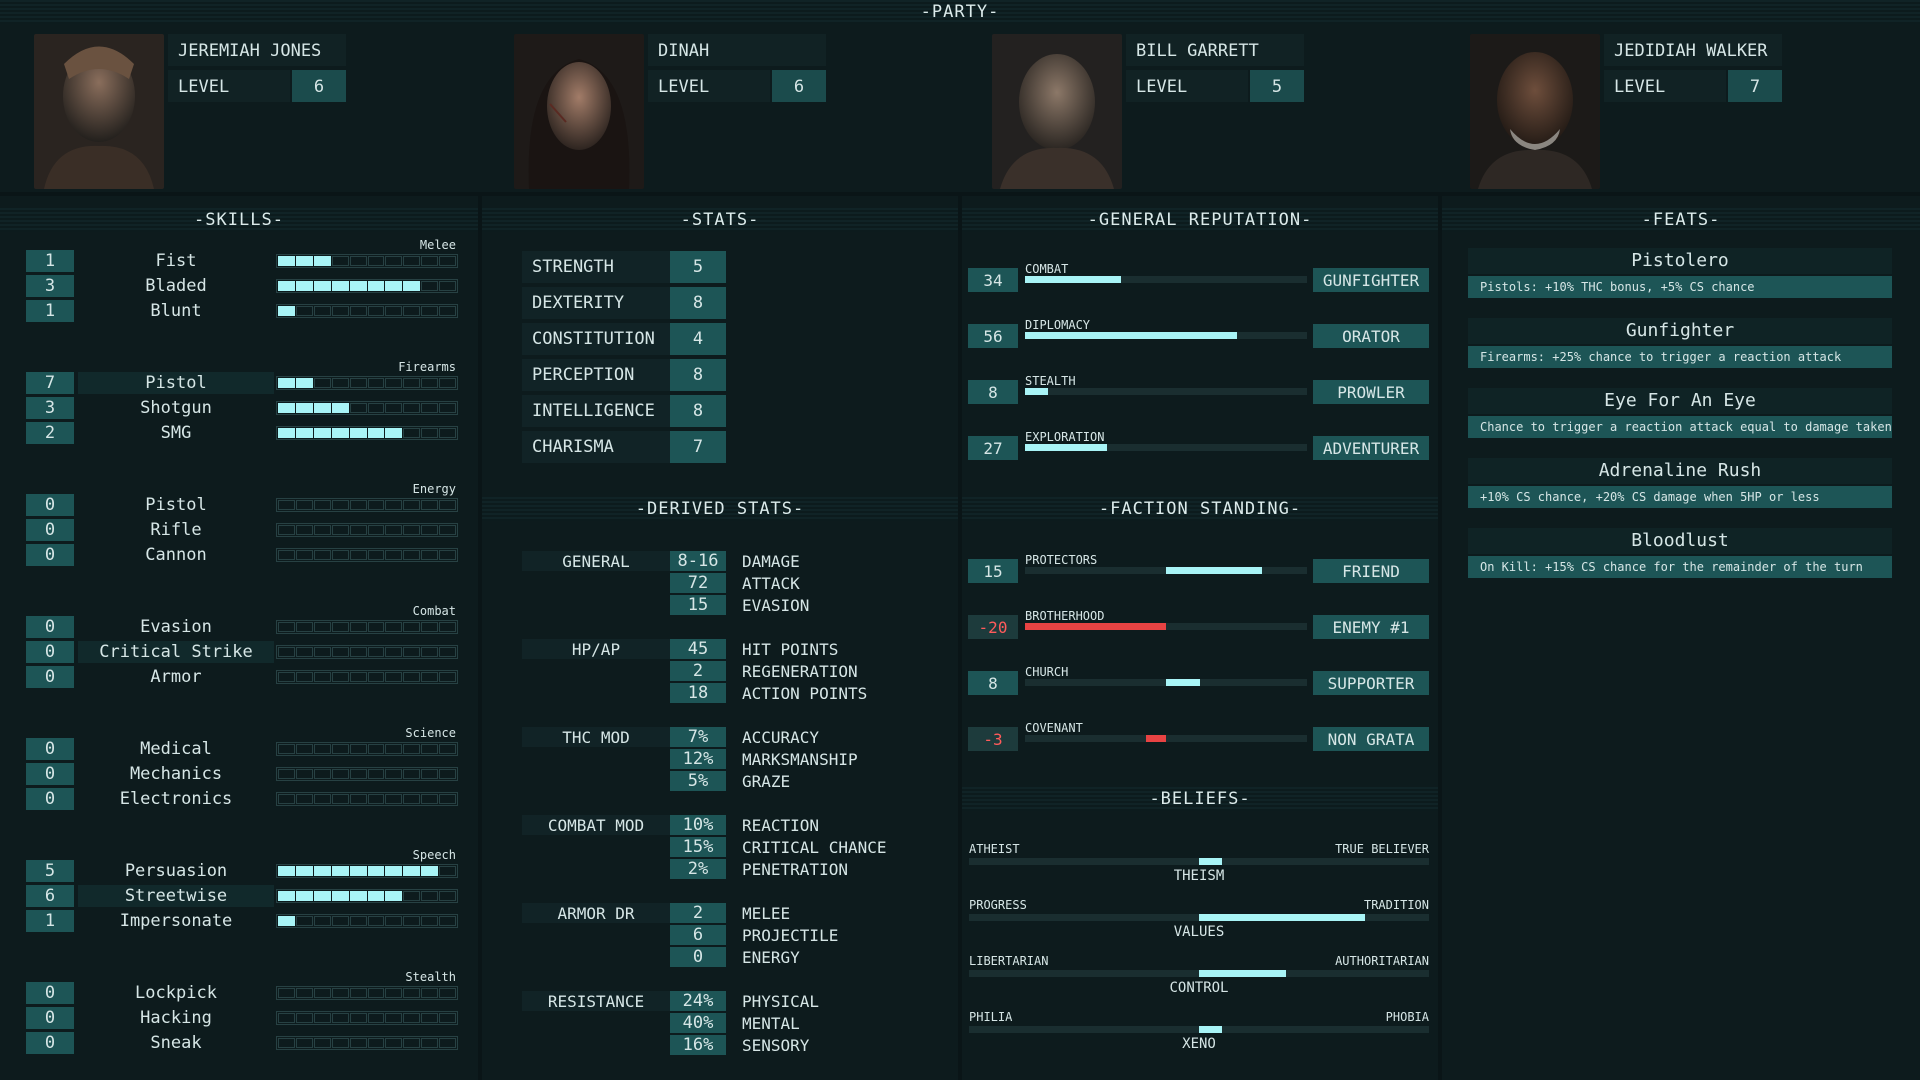  What do you see at coordinates (176, 408) in the screenshot?
I see `skill-name: Shotgun` at bounding box center [176, 408].